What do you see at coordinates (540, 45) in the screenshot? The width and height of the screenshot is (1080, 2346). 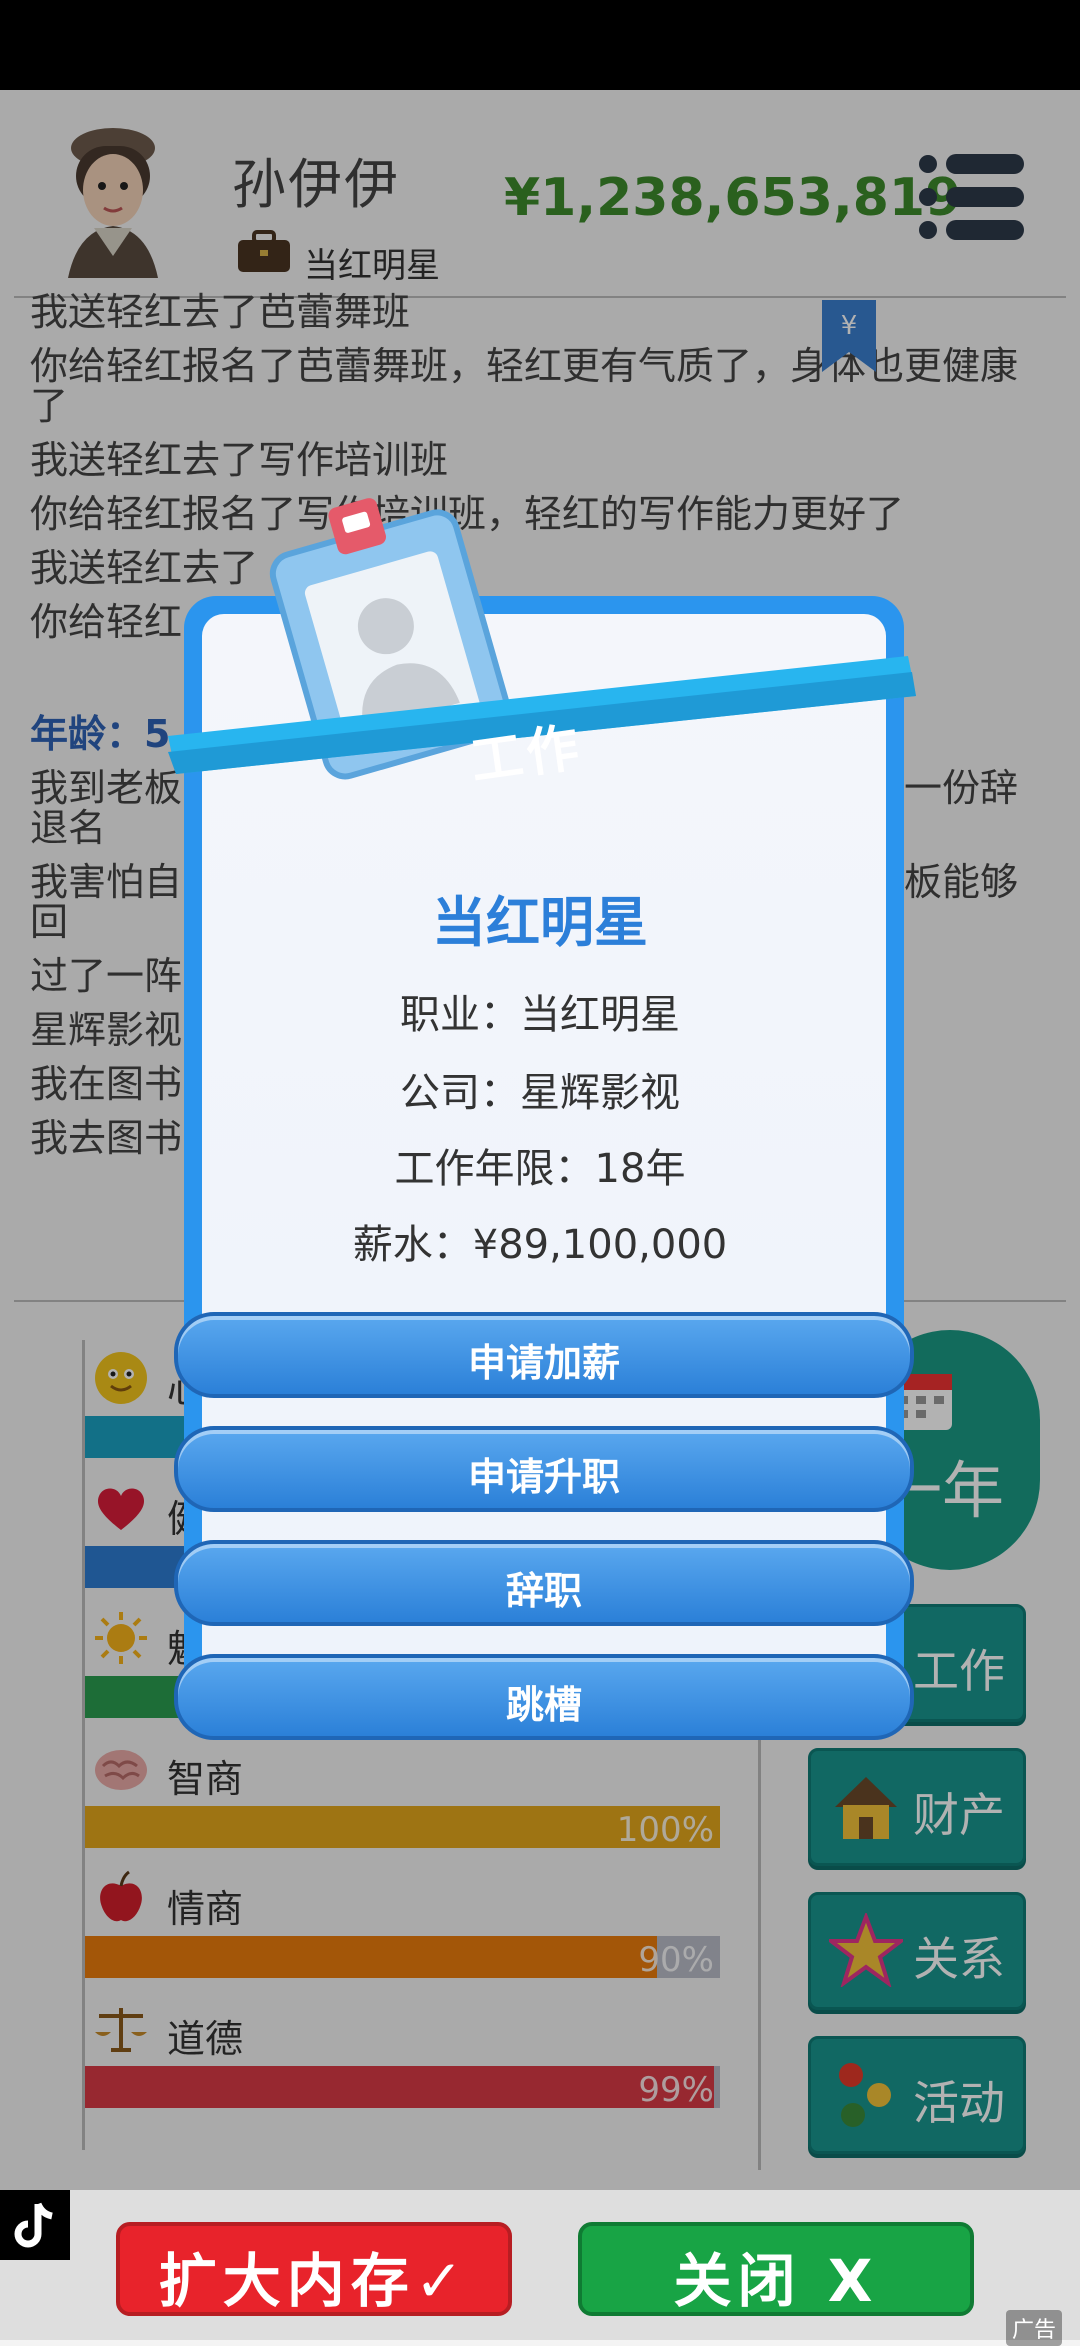 I see `status-bar` at bounding box center [540, 45].